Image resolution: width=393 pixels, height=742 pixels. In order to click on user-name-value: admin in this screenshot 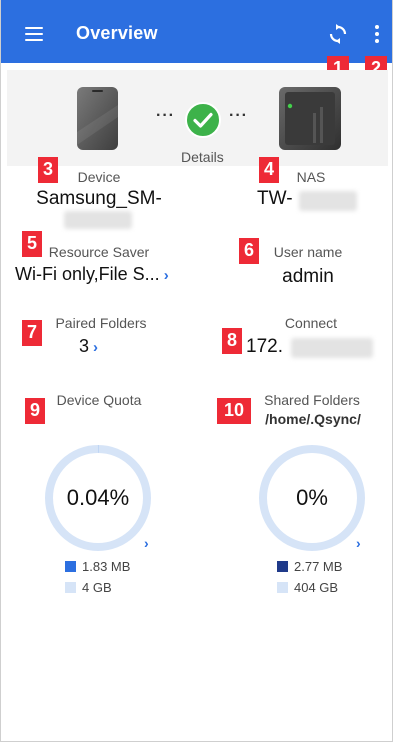, I will do `click(308, 276)`.